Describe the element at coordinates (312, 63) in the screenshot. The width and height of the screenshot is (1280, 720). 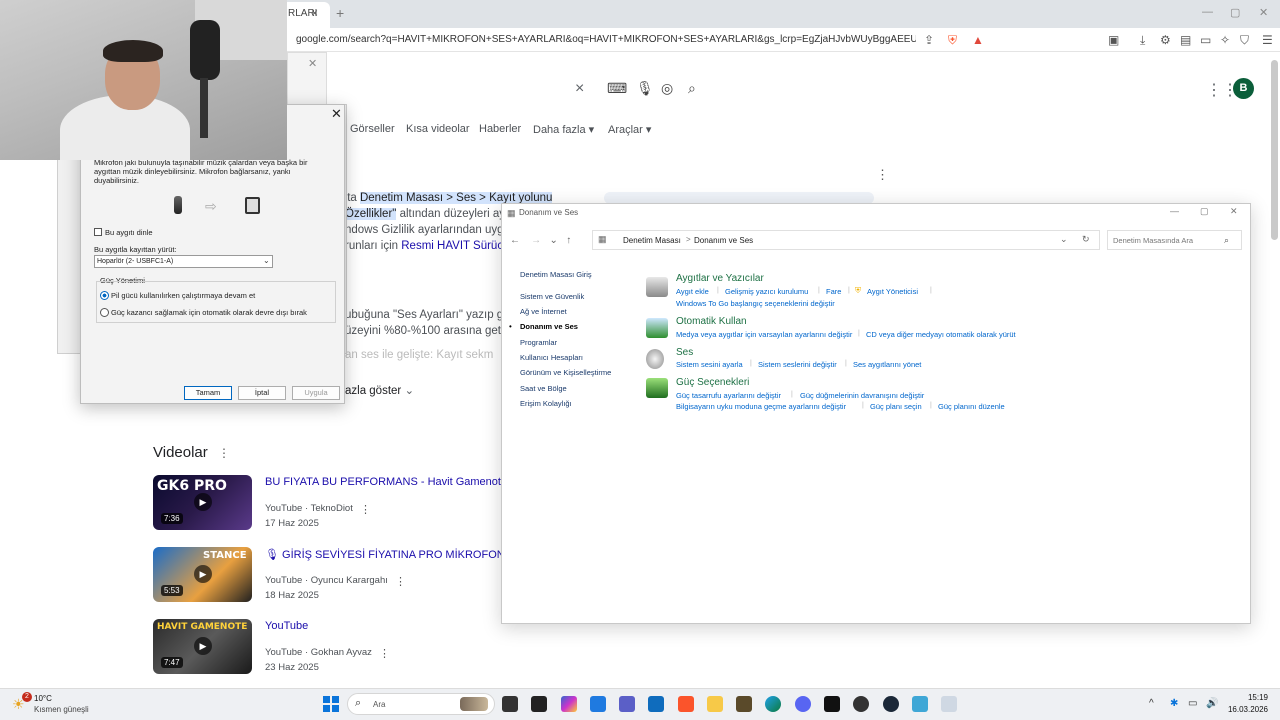
I see `background-dialog-close-icon: ✕` at that location.